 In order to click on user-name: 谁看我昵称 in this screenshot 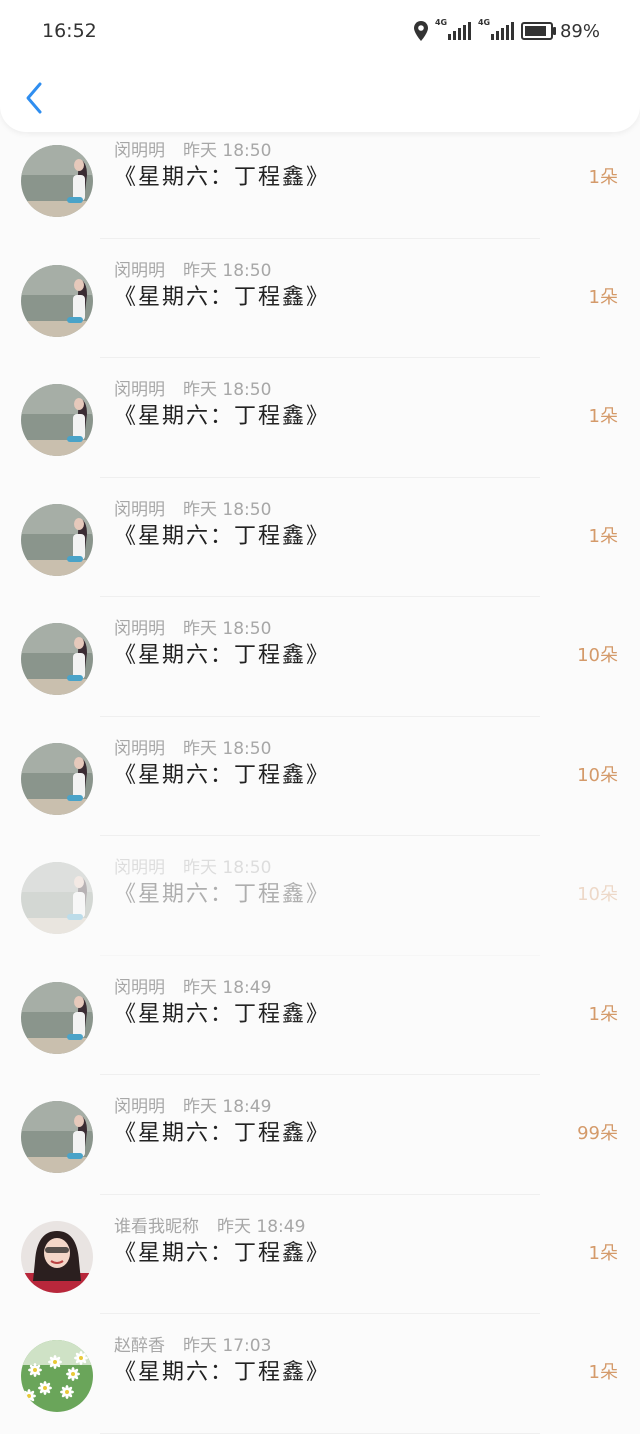, I will do `click(156, 1227)`.